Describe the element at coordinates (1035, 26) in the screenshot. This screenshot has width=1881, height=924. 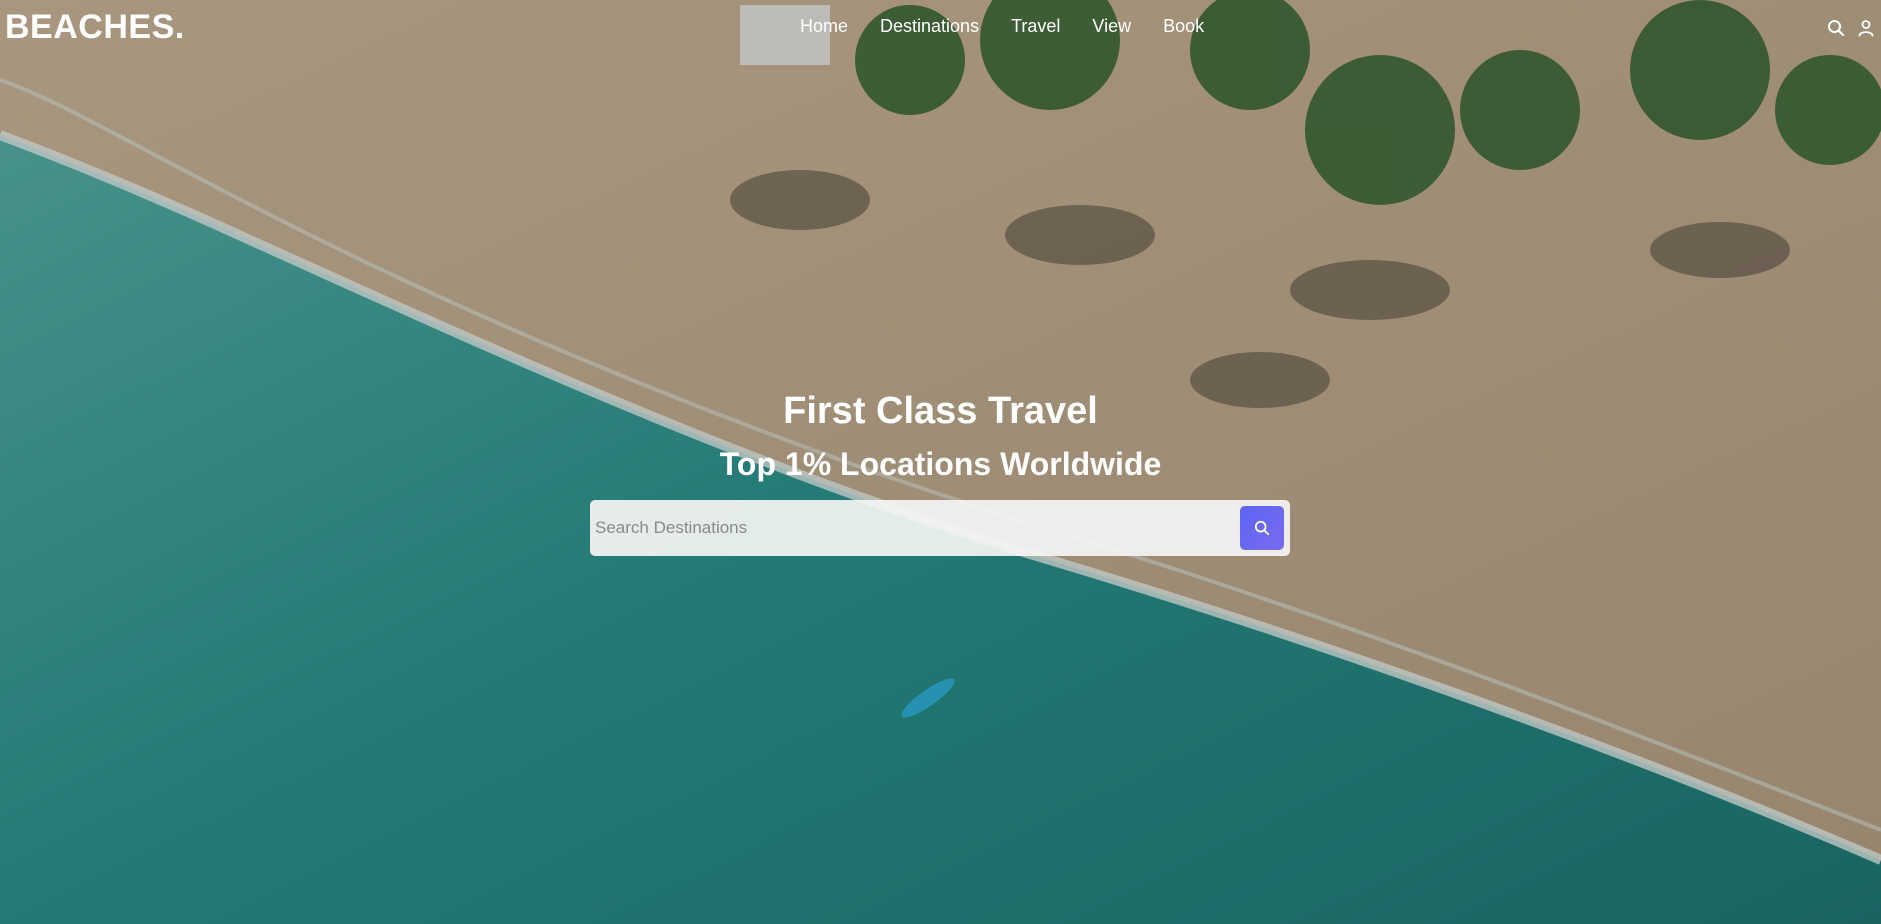
I see `nav-item-travel: Travel` at that location.